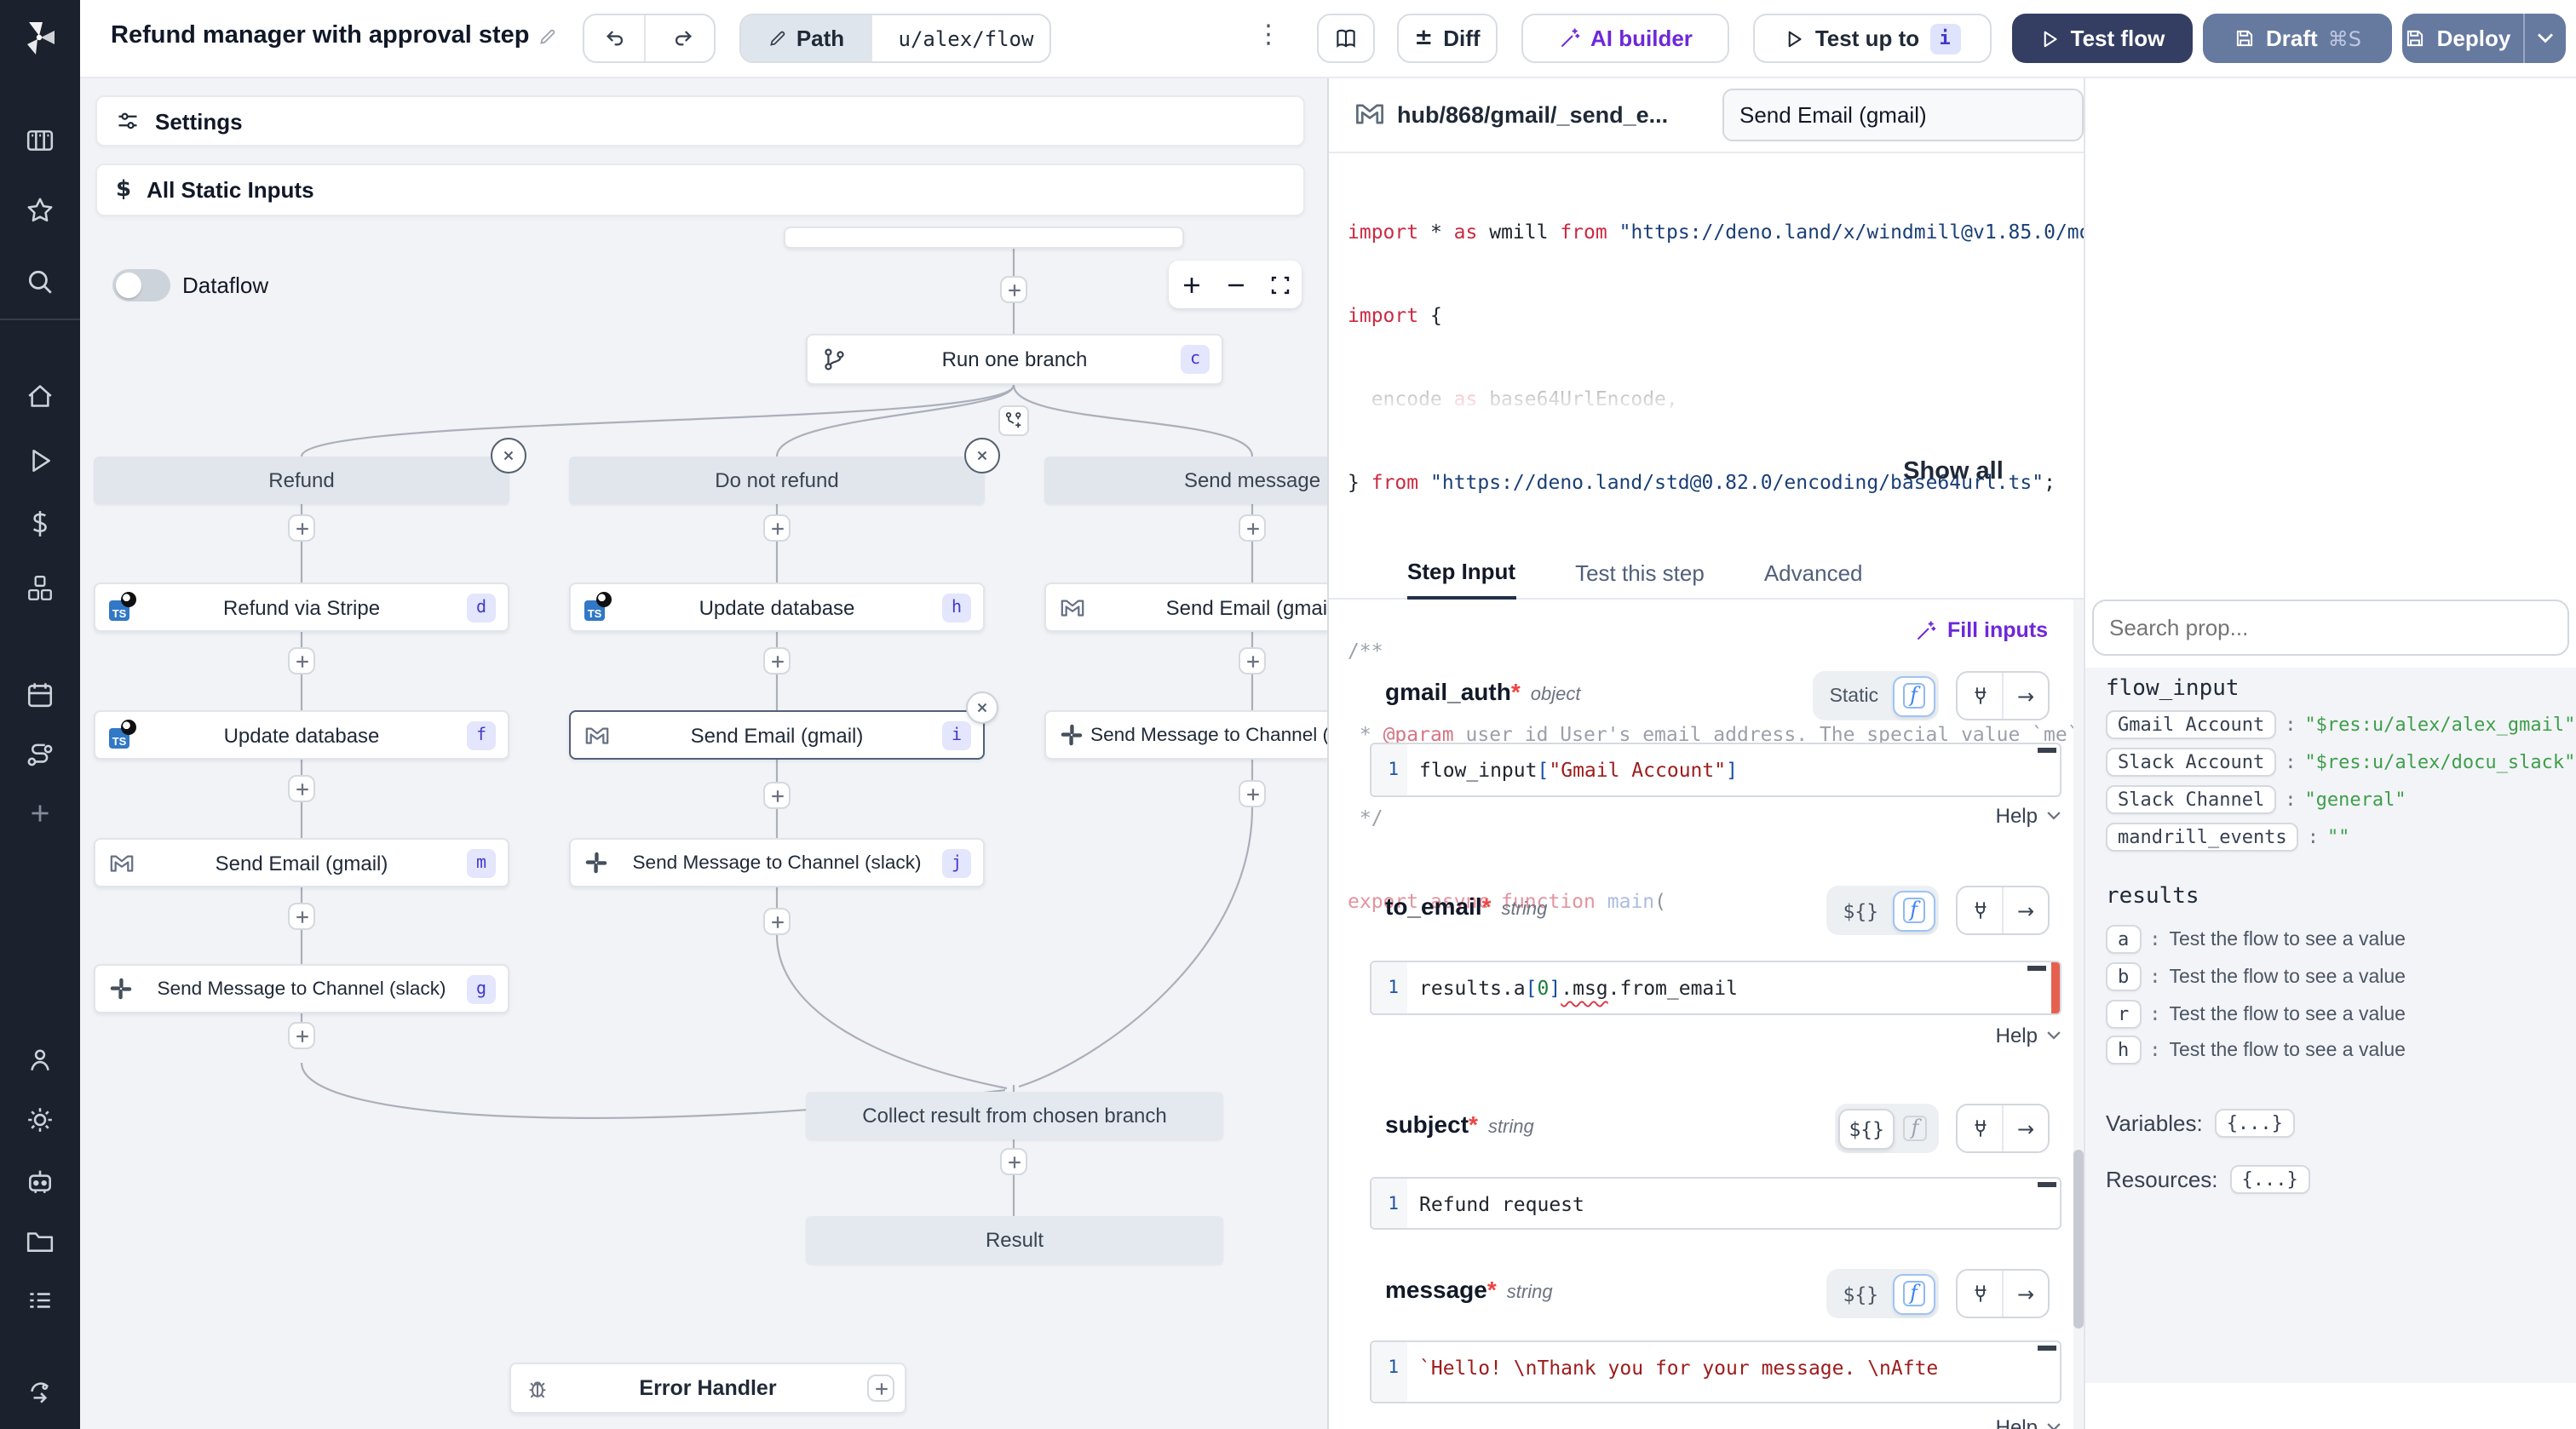 The height and width of the screenshot is (1429, 2576). Describe the element at coordinates (1855, 696) in the screenshot. I see `mode-static: Static` at that location.